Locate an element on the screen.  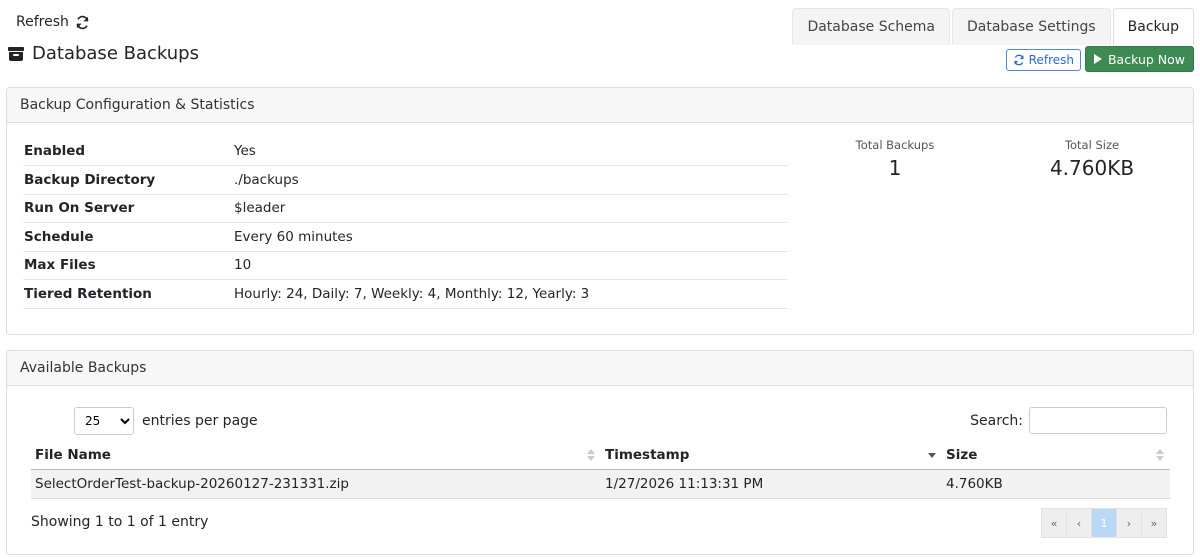
column-header-file-name: File Name is located at coordinates (316, 455).